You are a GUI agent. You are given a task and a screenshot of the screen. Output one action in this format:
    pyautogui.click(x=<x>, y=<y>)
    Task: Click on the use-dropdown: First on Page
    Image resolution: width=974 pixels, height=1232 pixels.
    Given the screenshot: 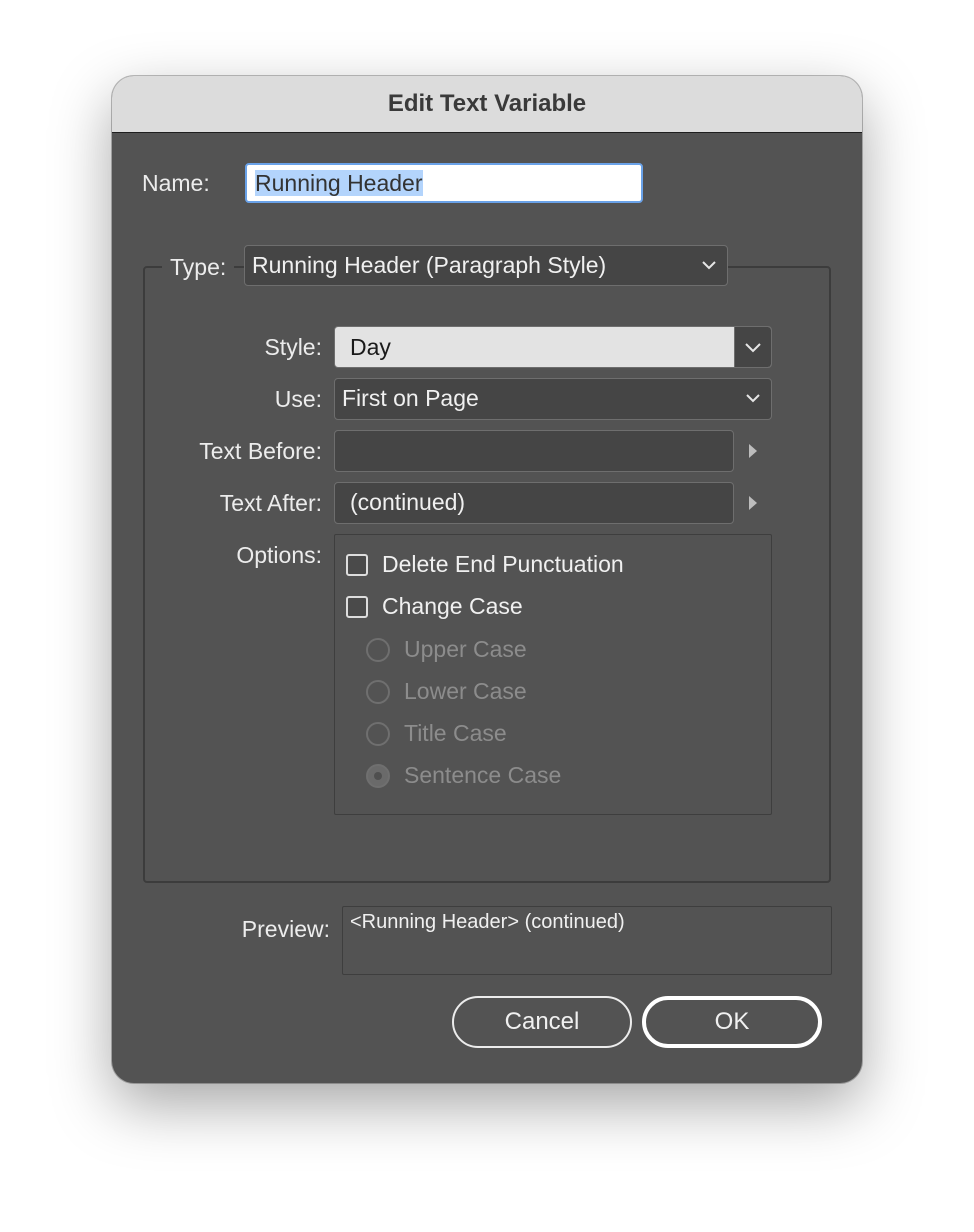 What is the action you would take?
    pyautogui.click(x=553, y=399)
    